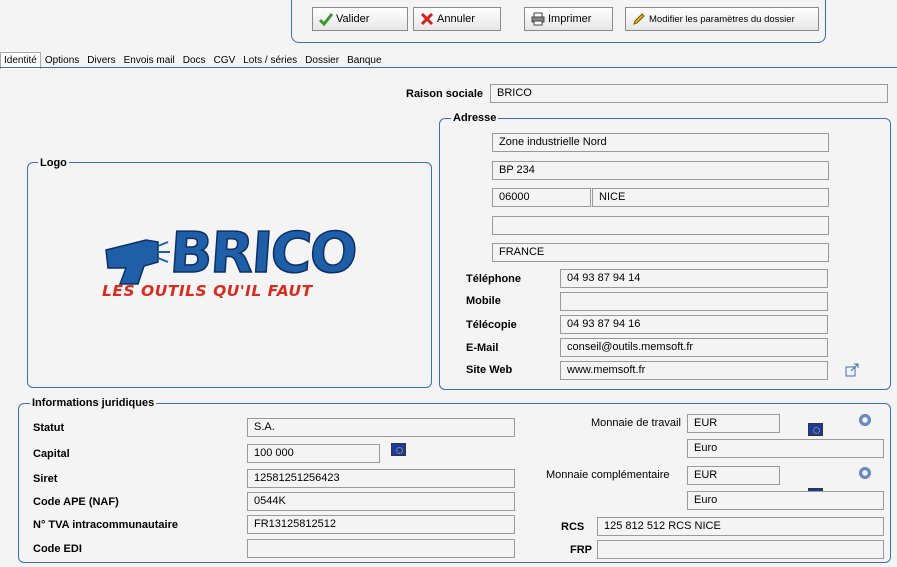  What do you see at coordinates (353, 19) in the screenshot?
I see `validate-label: Valider` at bounding box center [353, 19].